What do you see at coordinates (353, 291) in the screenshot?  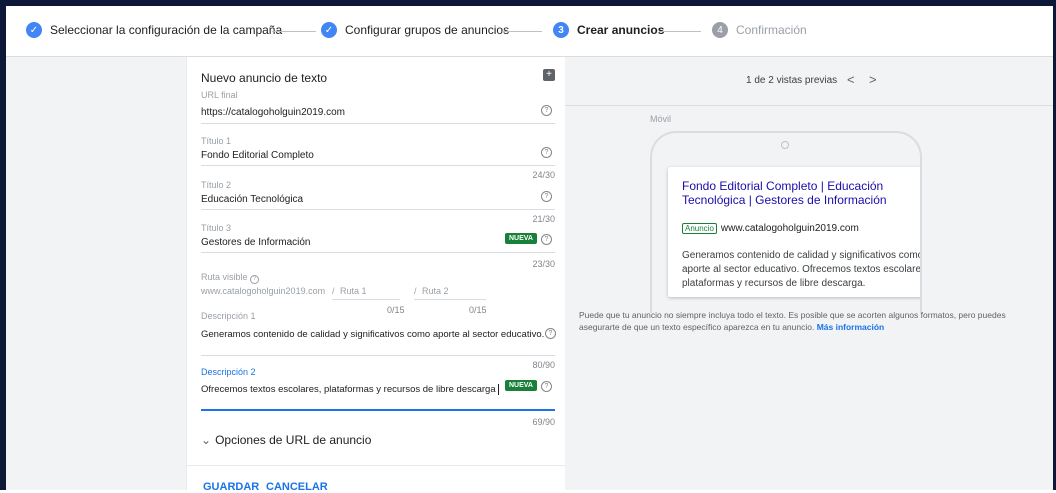 I see `path1-input: Ruta 1` at bounding box center [353, 291].